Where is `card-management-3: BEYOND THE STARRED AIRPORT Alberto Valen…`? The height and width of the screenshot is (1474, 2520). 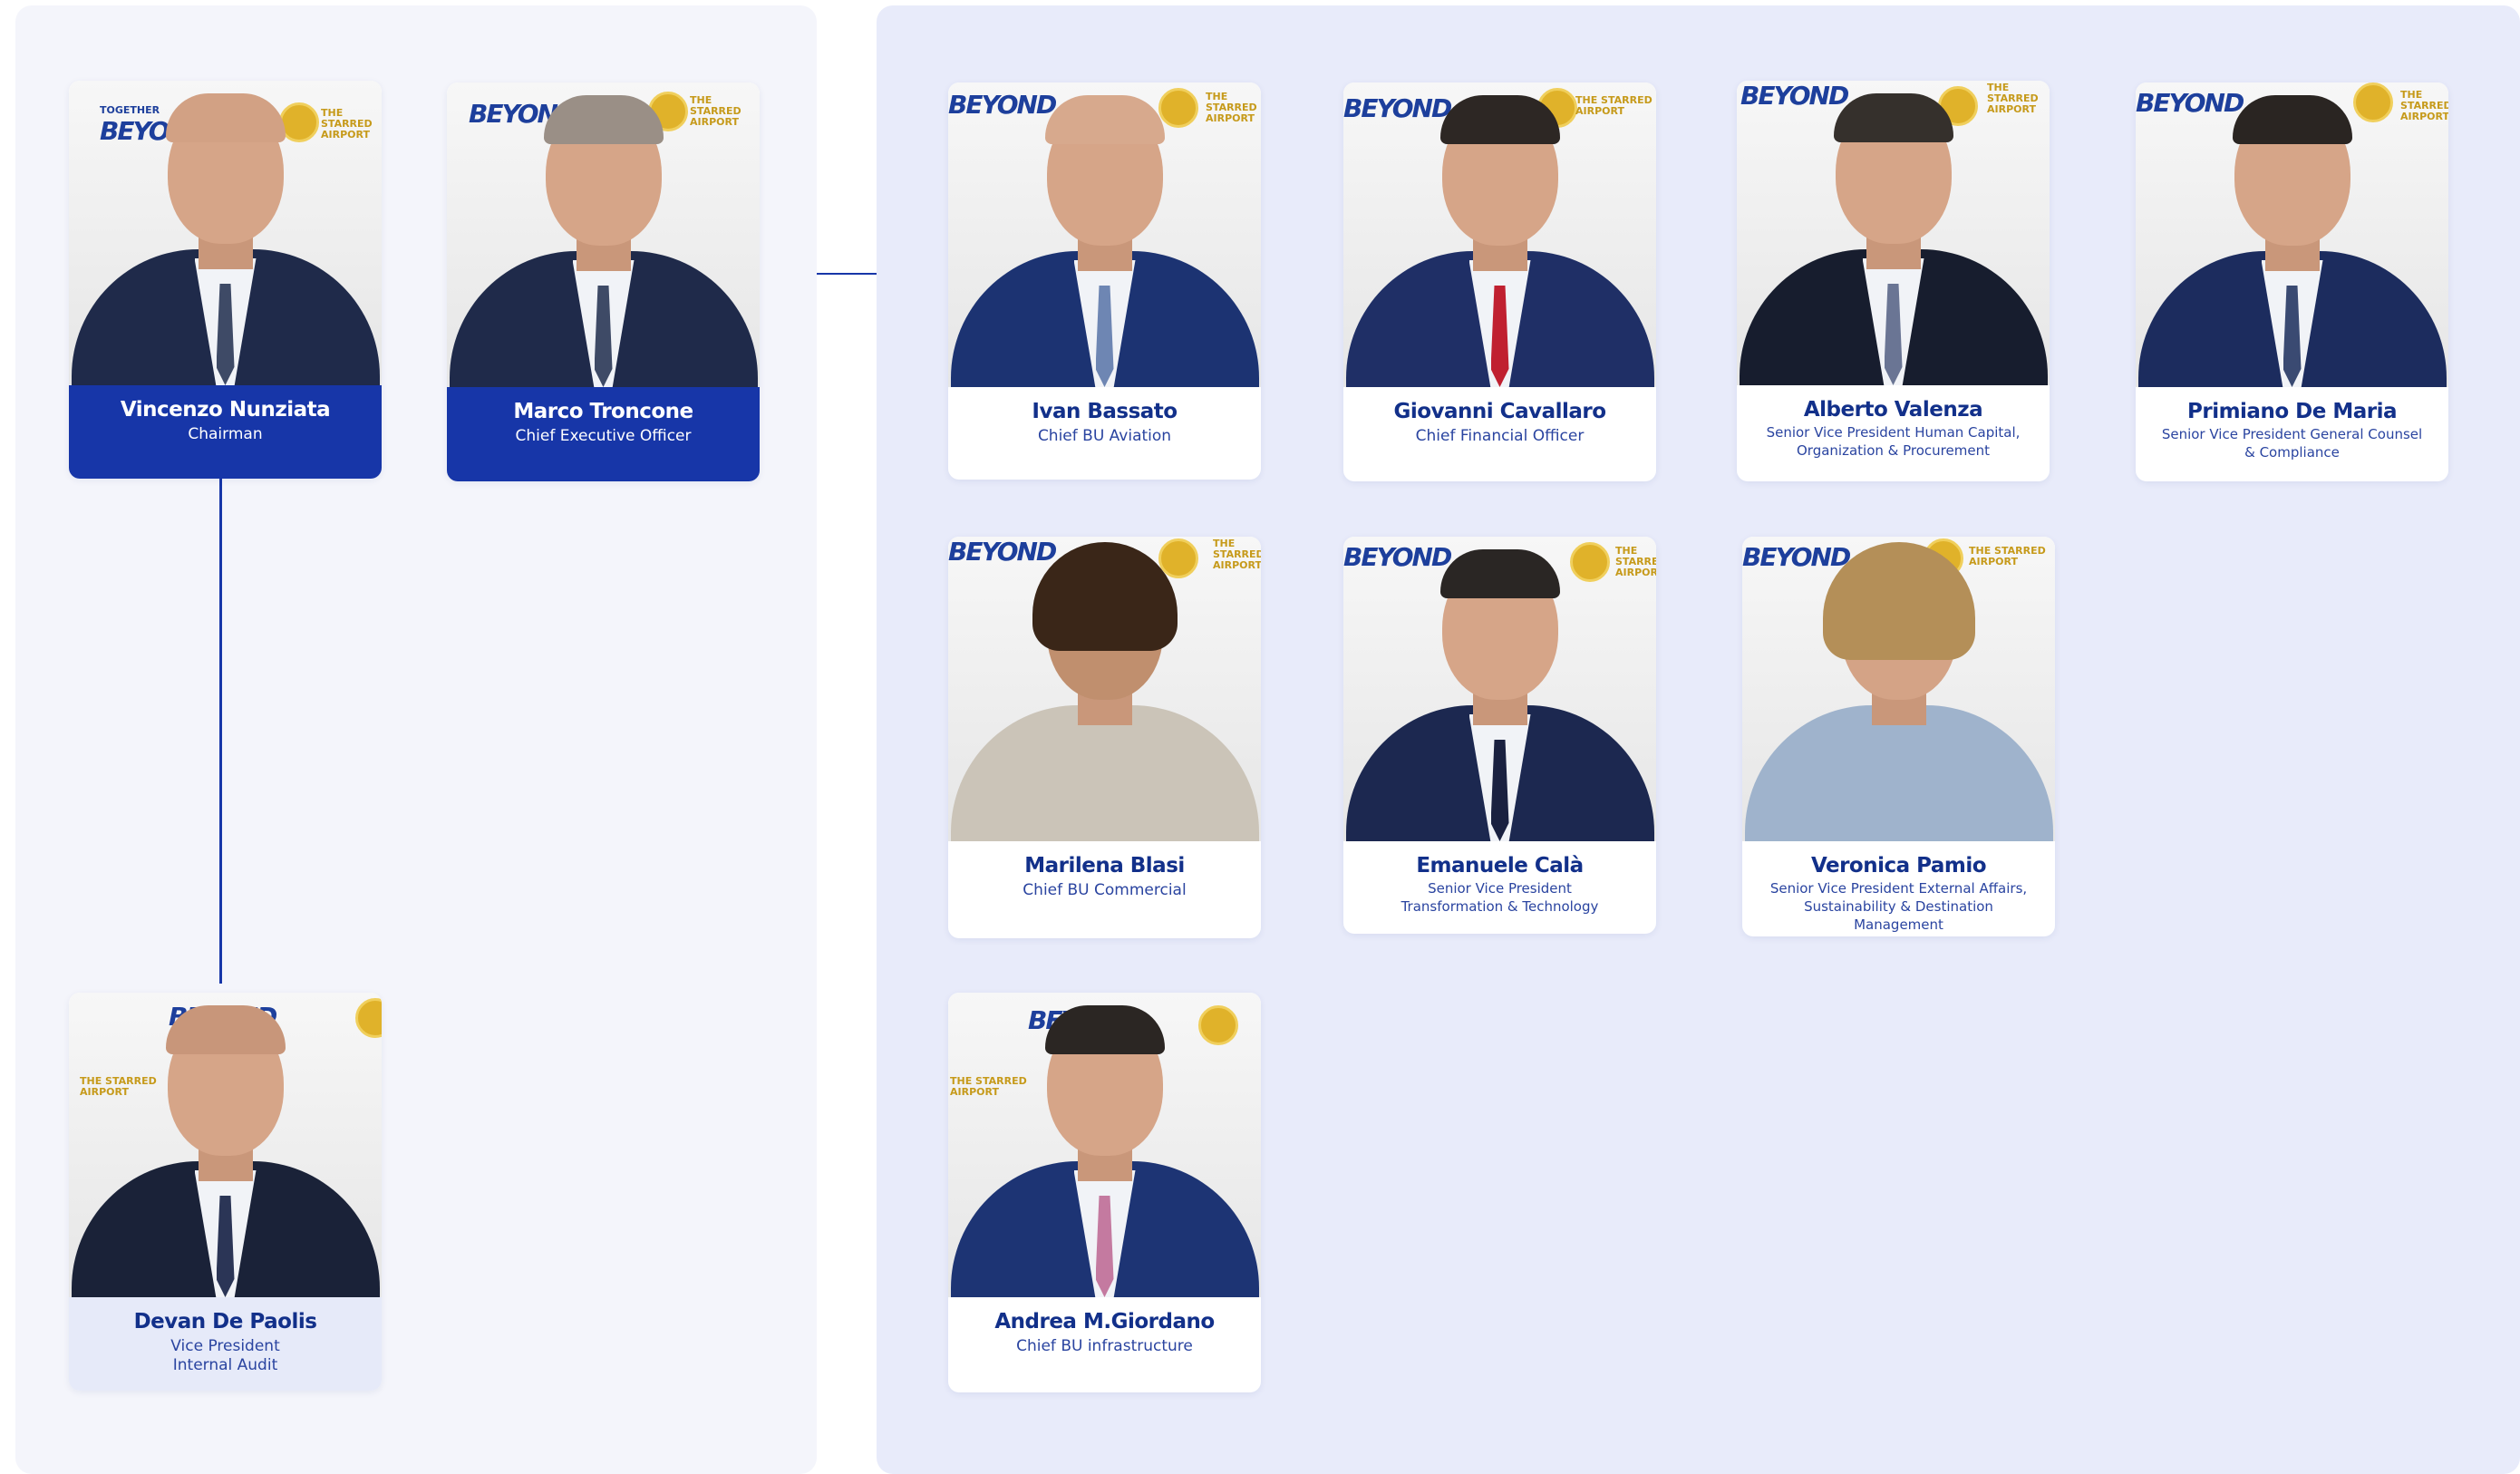 card-management-3: BEYOND THE STARRED AIRPORT Alberto Valen… is located at coordinates (1894, 281).